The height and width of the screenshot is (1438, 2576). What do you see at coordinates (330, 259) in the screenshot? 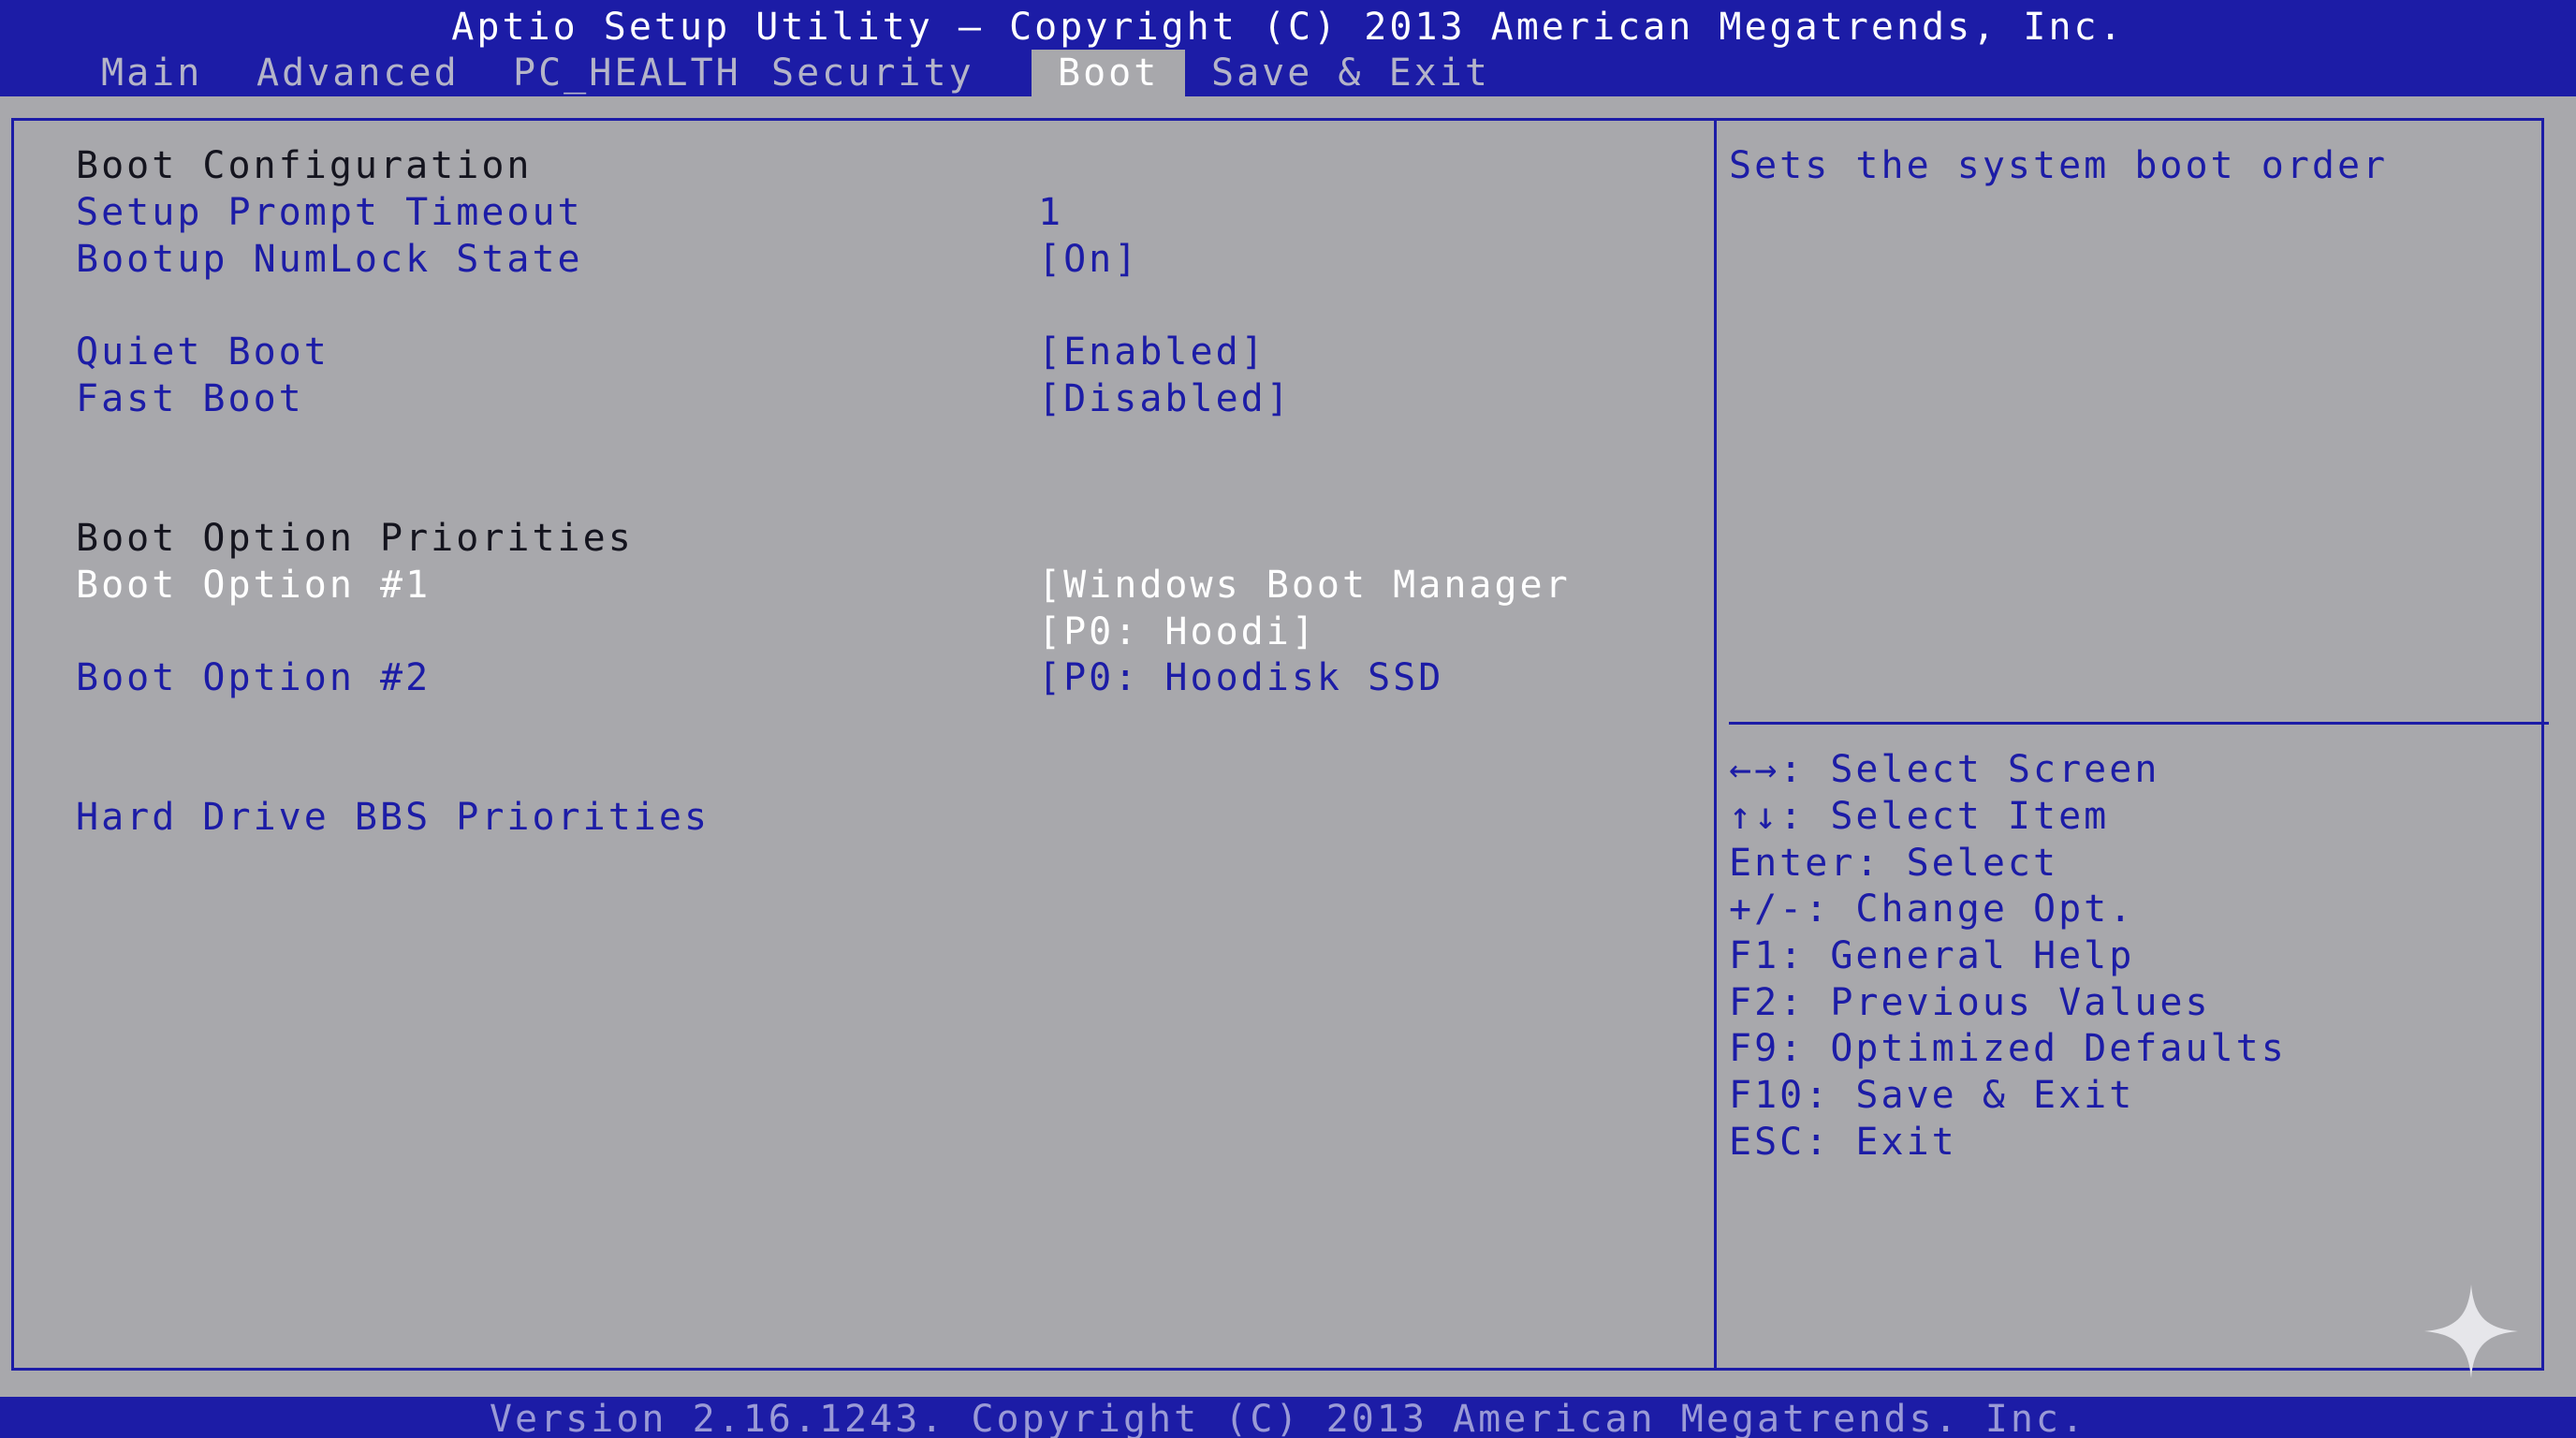
I see `bootup-numlock-label: Bootup NumLock State` at bounding box center [330, 259].